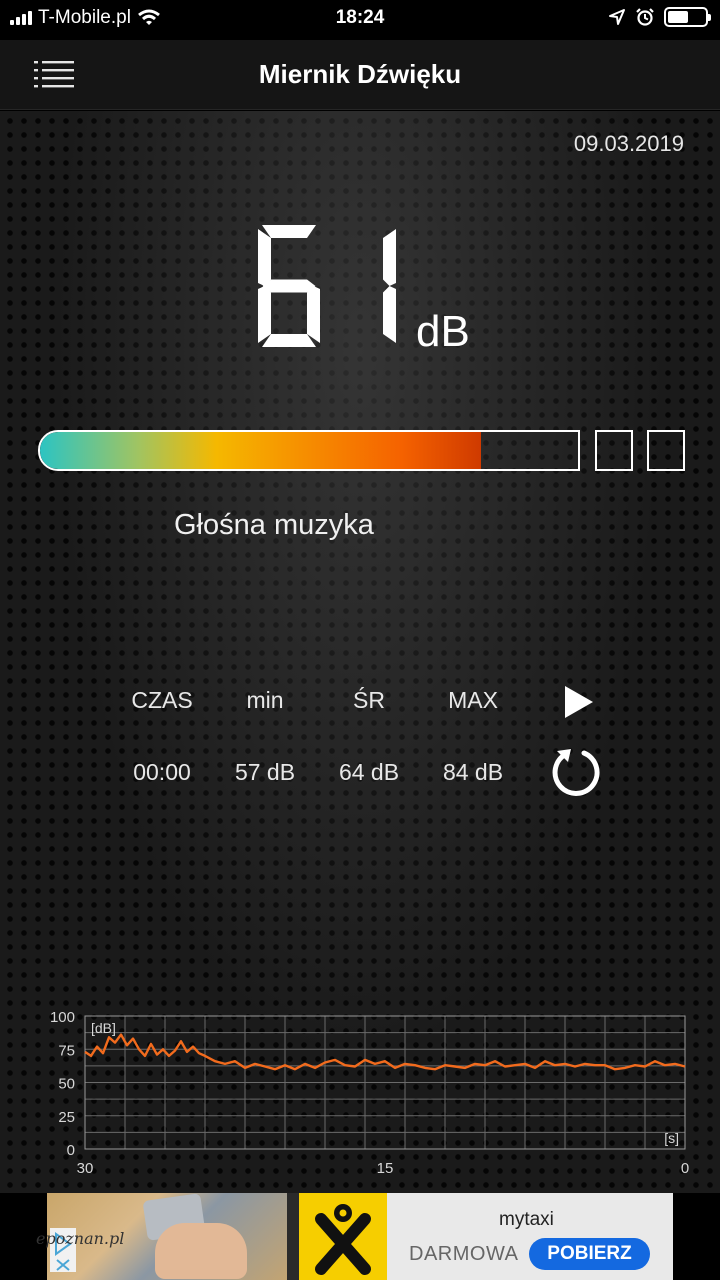 The height and width of the screenshot is (1280, 720). What do you see at coordinates (589, 1254) in the screenshot?
I see `ad-download-button: POBIERZ` at bounding box center [589, 1254].